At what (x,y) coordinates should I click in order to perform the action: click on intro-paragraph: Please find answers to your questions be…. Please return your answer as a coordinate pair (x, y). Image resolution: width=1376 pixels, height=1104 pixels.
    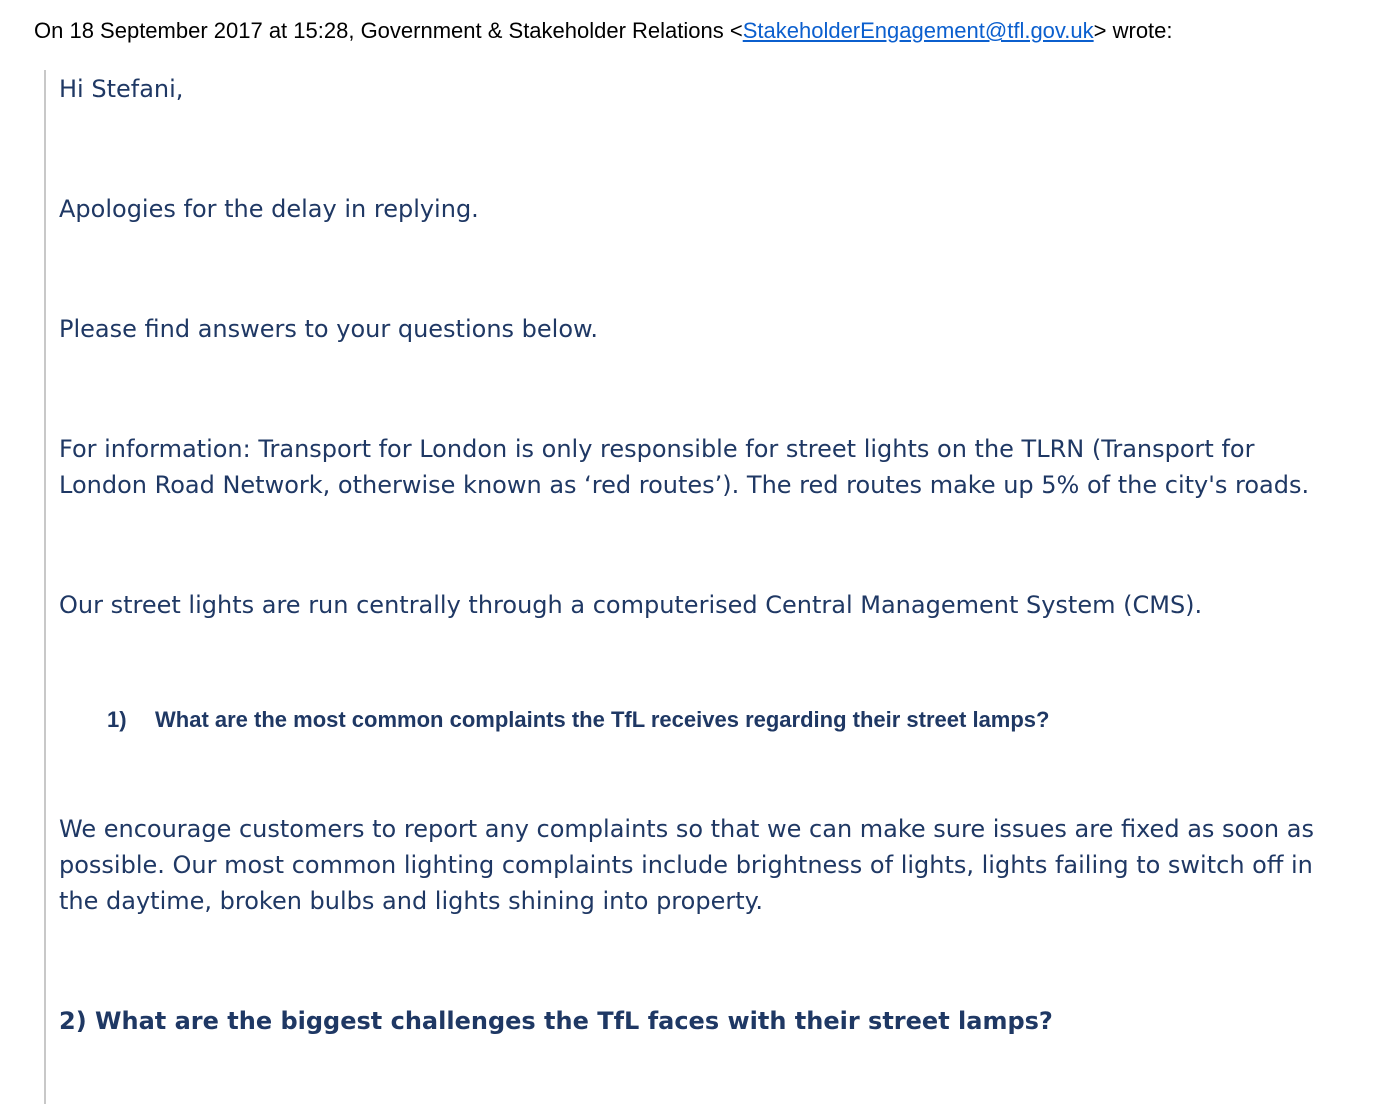
    Looking at the image, I should click on (329, 329).